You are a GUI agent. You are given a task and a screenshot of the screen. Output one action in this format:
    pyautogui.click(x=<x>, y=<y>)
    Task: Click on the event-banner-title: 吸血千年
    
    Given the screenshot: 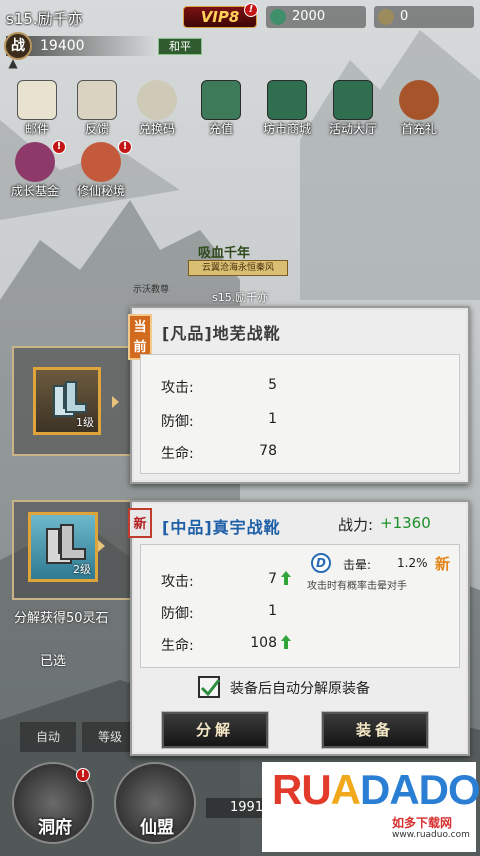 What is the action you would take?
    pyautogui.click(x=224, y=253)
    